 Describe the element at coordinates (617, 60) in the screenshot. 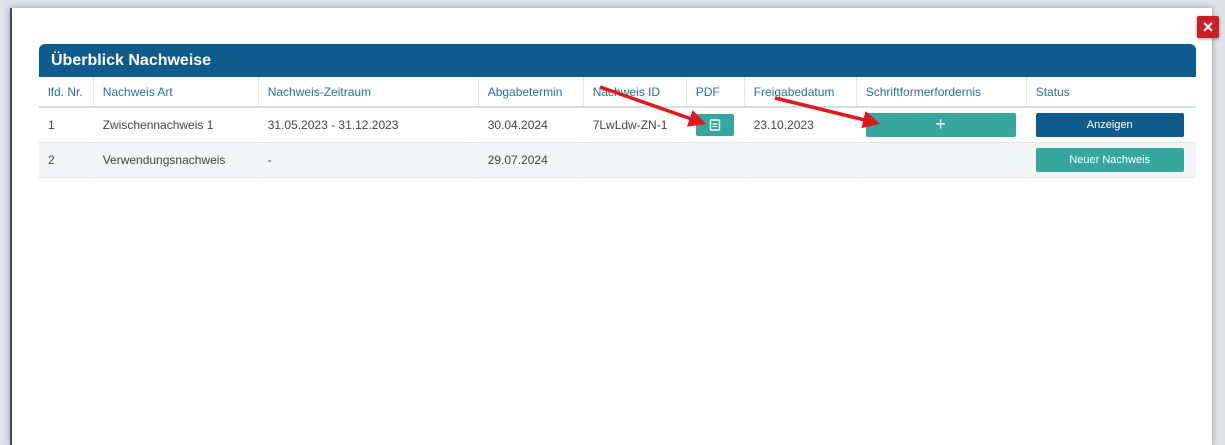

I see `panel-title: Überblick Nachweise` at that location.